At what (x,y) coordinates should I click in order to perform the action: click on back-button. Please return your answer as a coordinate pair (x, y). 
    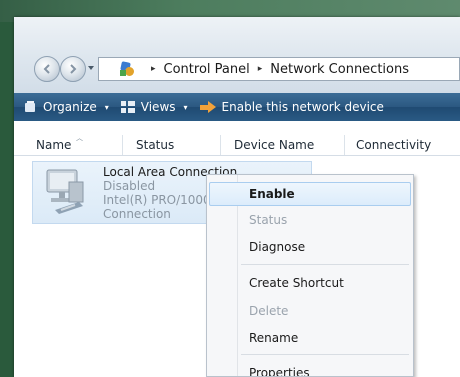
    Looking at the image, I should click on (47, 69).